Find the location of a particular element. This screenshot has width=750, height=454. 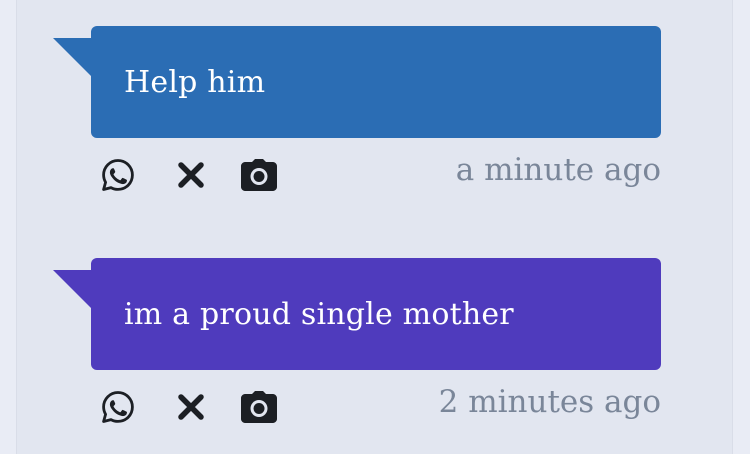

message-timestamp: a minute ago is located at coordinates (558, 170).